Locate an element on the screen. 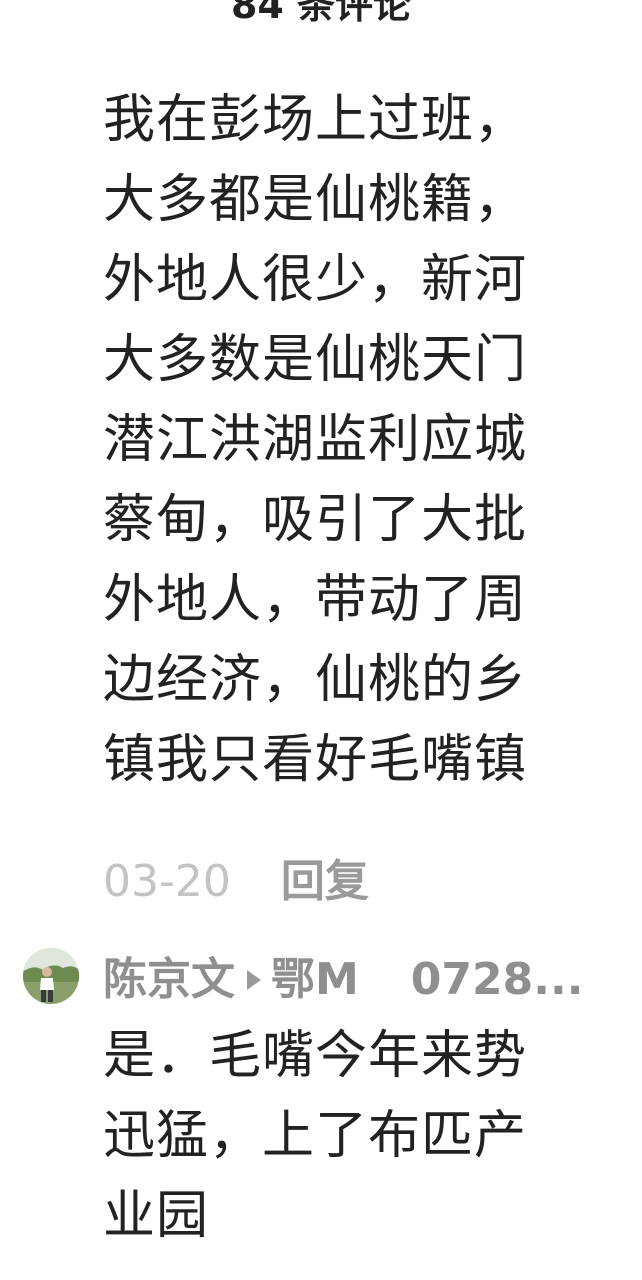 This screenshot has height=1280, width=642. comment-line: 外地人很少，新河 is located at coordinates (315, 280).